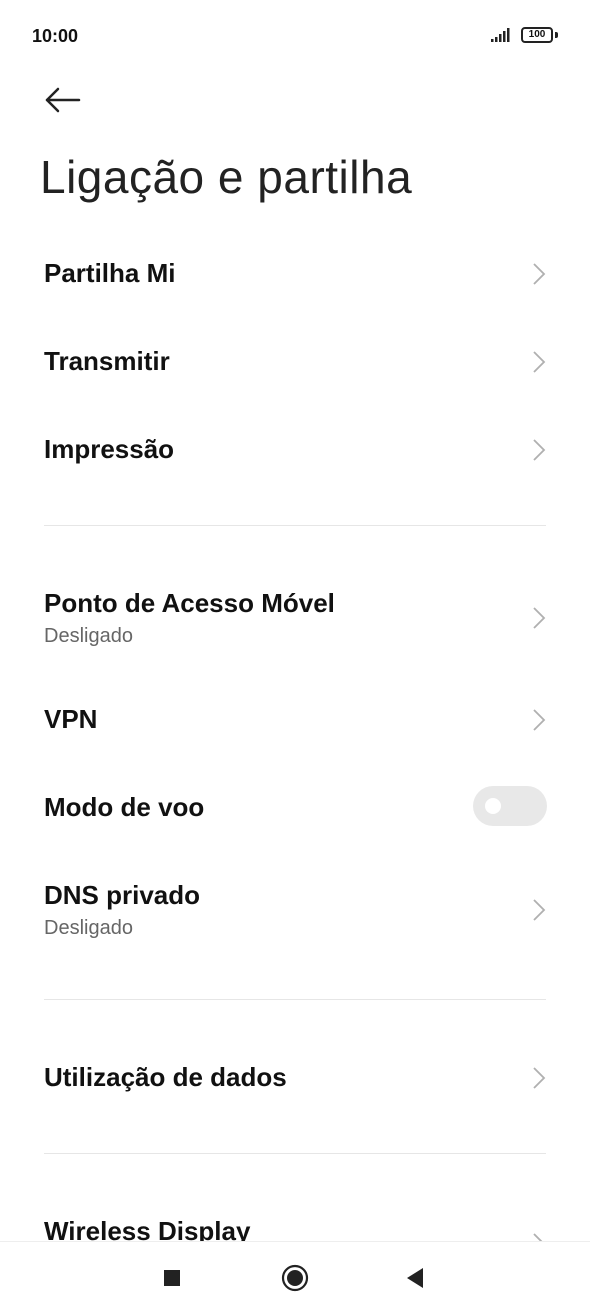 The height and width of the screenshot is (1313, 590). What do you see at coordinates (295, 1078) in the screenshot?
I see `settings-item-data-usage: Utilização de dados` at bounding box center [295, 1078].